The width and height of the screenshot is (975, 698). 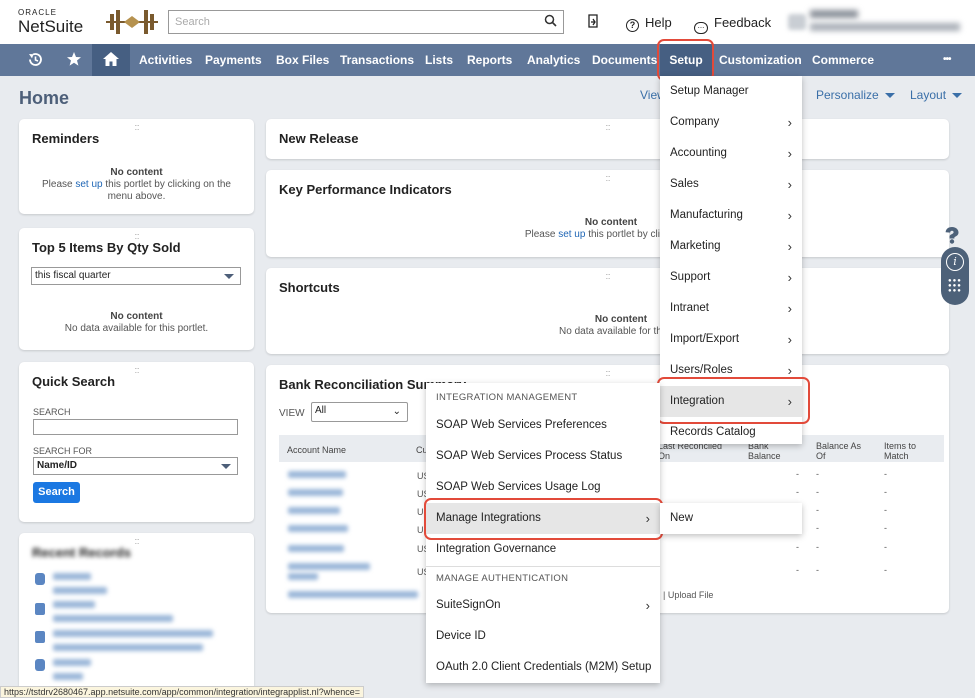 What do you see at coordinates (553, 60) in the screenshot?
I see `nav-analytics: Analytics` at bounding box center [553, 60].